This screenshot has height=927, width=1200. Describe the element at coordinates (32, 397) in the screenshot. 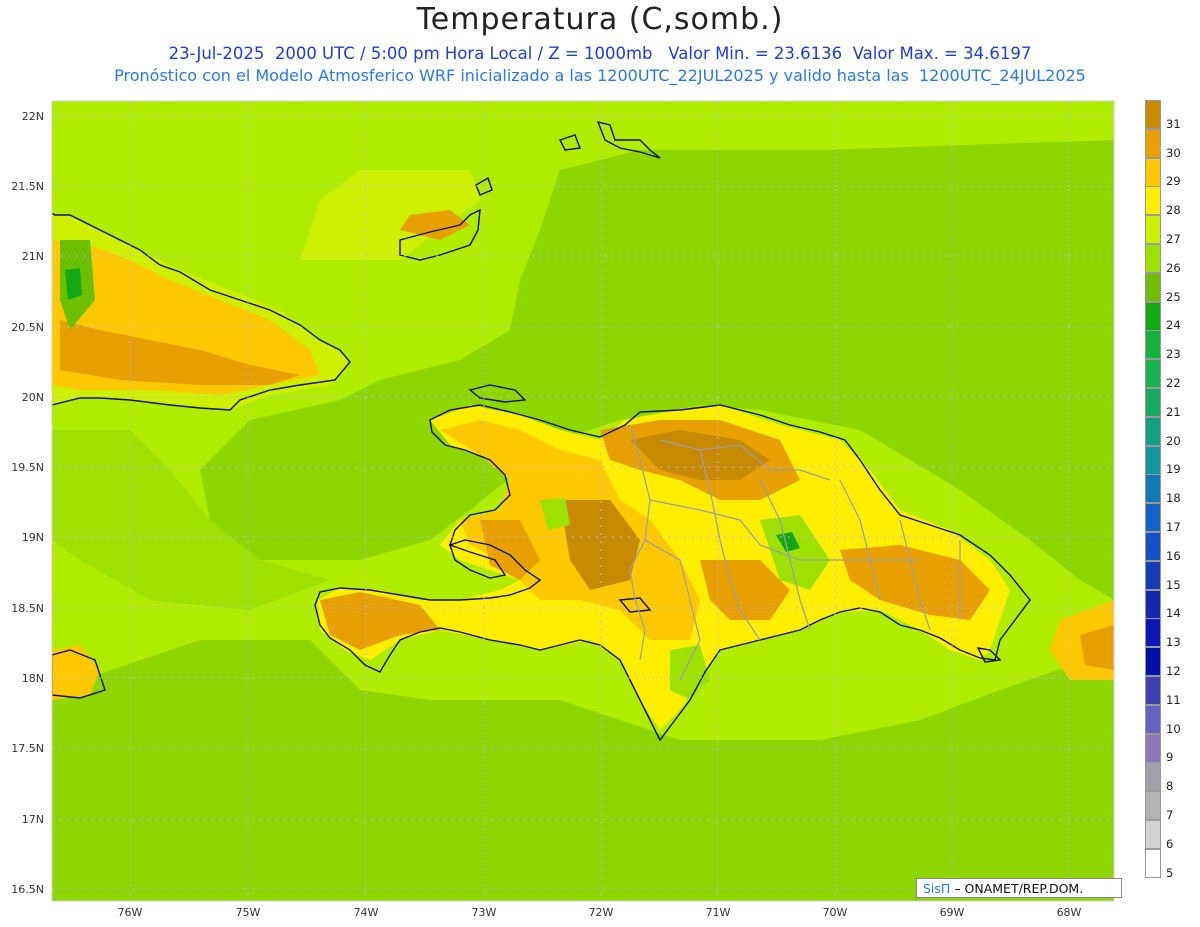

I see `lat-tick-20n: 20N` at that location.